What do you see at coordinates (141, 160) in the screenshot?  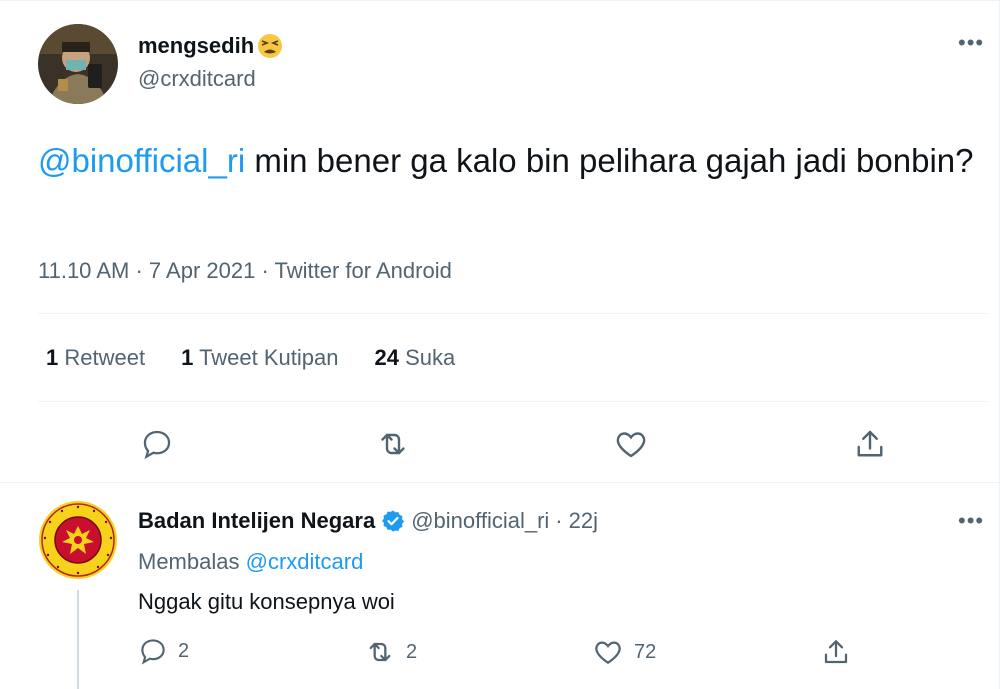 I see `mention-link: @binofficial_ri` at bounding box center [141, 160].